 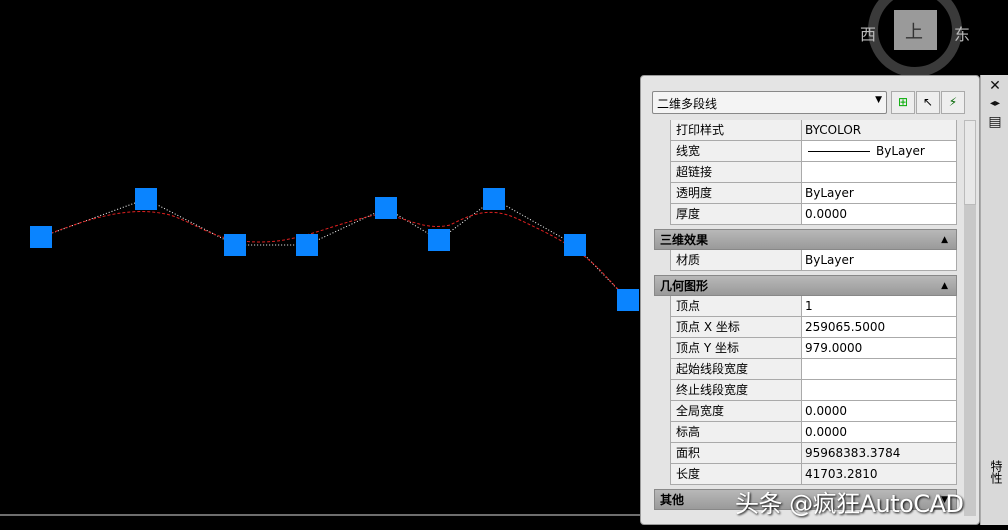 I want to click on property-row: 线宽 ByLayer, so click(x=813, y=151).